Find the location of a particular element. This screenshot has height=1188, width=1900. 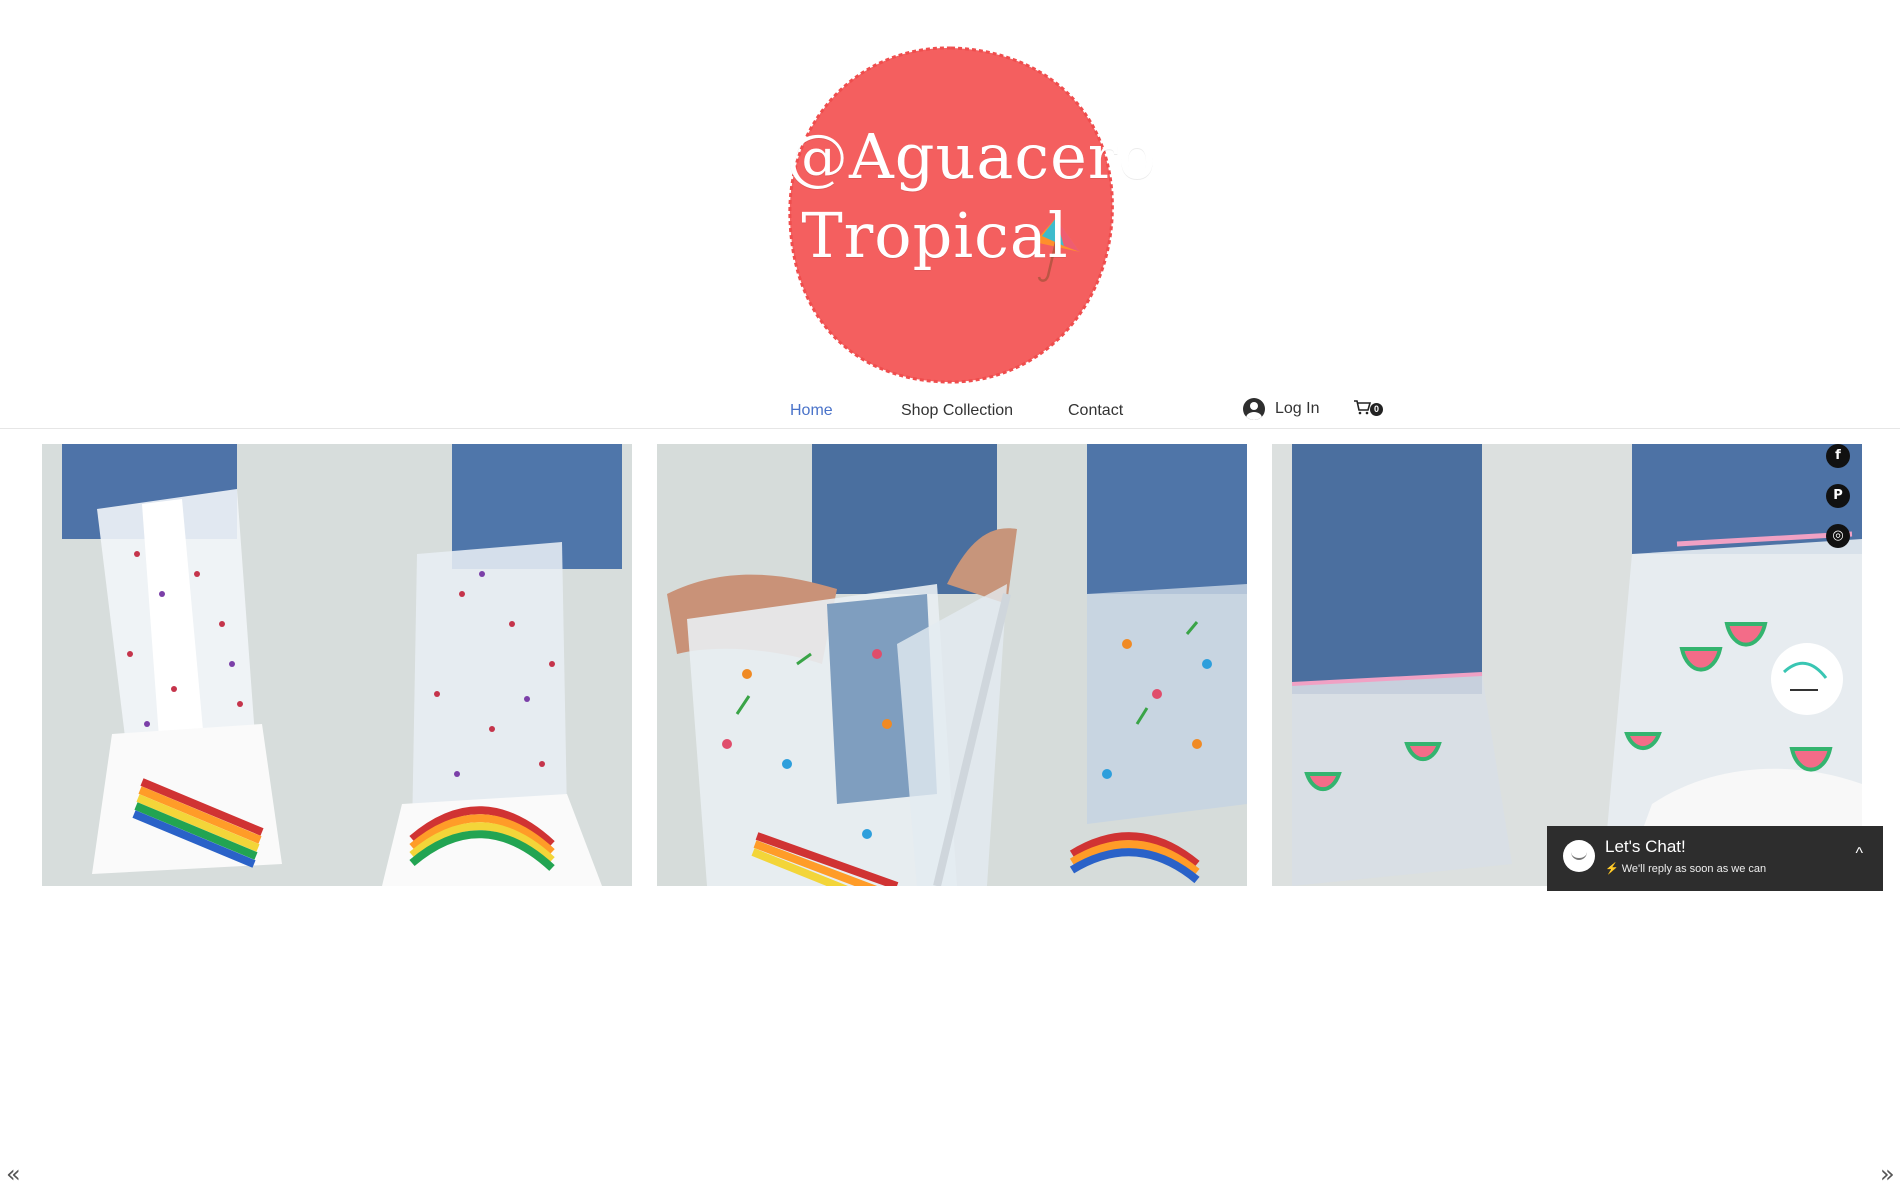

floral-boot-cover-photo is located at coordinates (952, 665).